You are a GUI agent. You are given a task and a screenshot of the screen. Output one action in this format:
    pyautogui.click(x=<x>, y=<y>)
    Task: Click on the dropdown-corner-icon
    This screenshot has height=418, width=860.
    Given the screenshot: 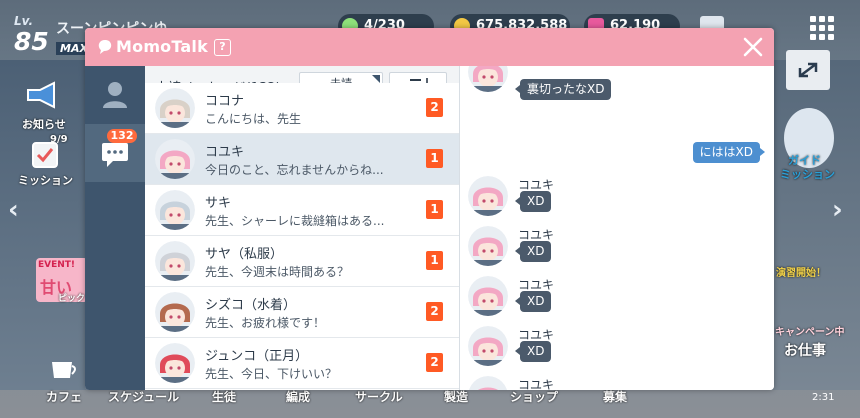 What is the action you would take?
    pyautogui.click(x=376, y=79)
    